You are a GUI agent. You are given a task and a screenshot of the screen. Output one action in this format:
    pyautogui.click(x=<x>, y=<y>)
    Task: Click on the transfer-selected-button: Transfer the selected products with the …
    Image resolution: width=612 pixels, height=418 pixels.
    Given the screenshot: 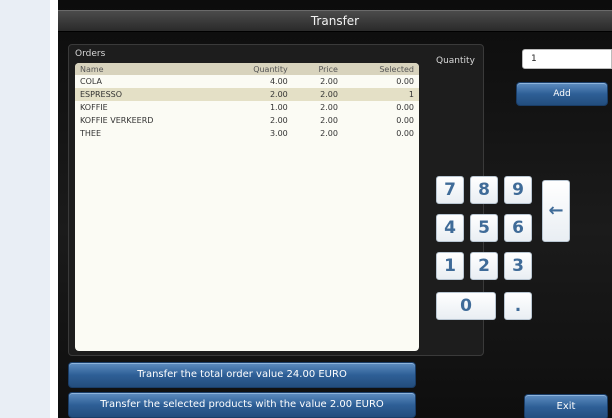 What is the action you would take?
    pyautogui.click(x=242, y=405)
    